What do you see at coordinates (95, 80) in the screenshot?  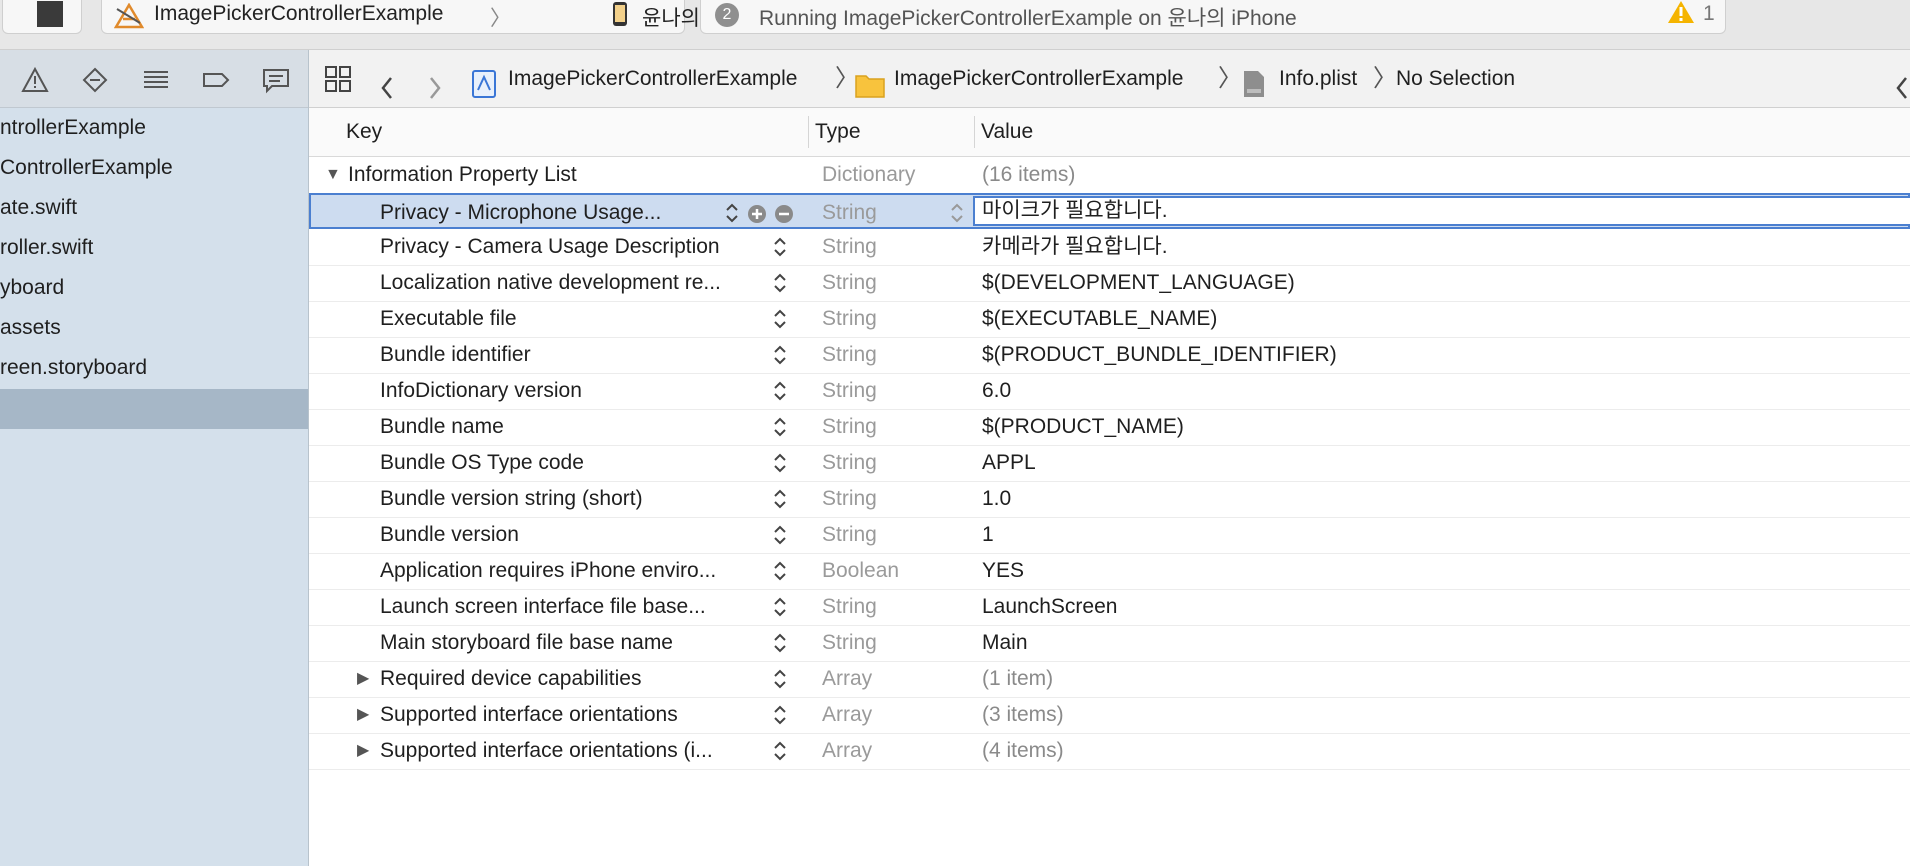 I see `breakpoint-diamond-icon` at bounding box center [95, 80].